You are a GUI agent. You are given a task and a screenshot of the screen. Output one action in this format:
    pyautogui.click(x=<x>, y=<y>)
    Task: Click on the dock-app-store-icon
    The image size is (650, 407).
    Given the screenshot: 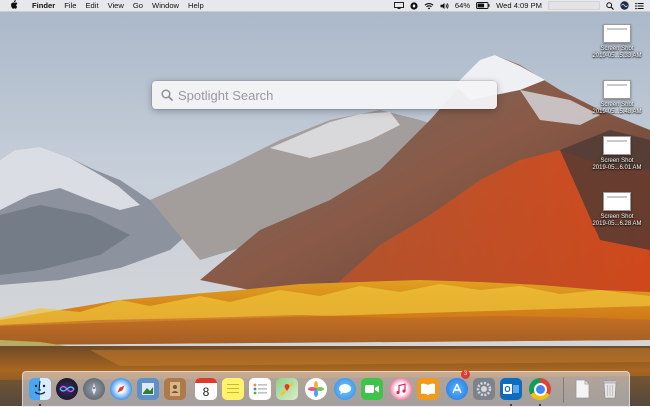 What is the action you would take?
    pyautogui.click(x=457, y=389)
    